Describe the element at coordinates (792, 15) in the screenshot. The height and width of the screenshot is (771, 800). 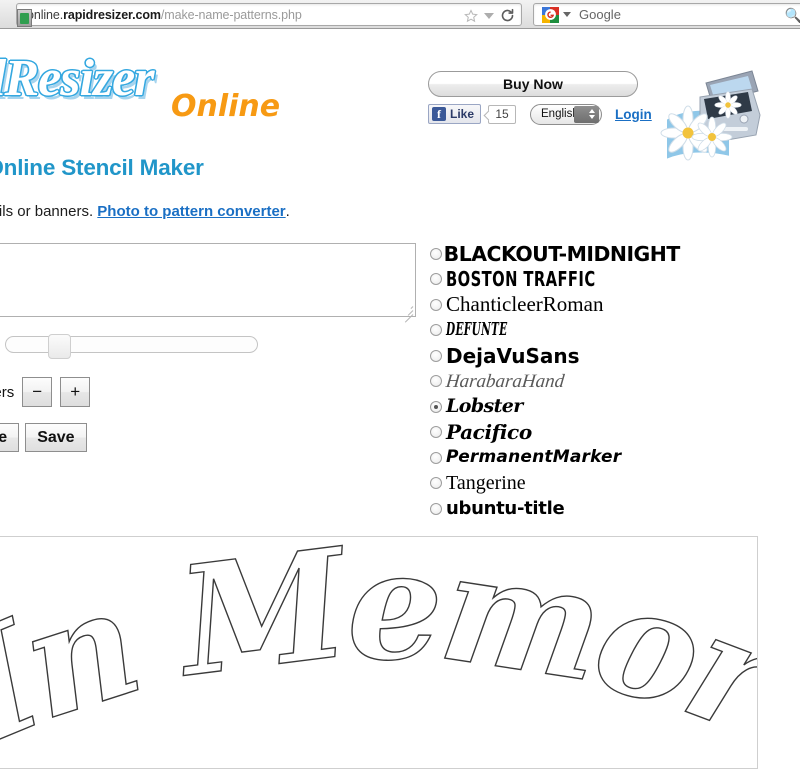
I see `magnifier-icon: 🔍` at that location.